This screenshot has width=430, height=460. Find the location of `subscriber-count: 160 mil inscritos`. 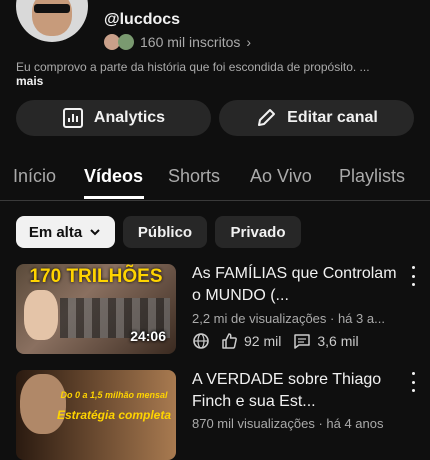

subscriber-count: 160 mil inscritos is located at coordinates (190, 42).